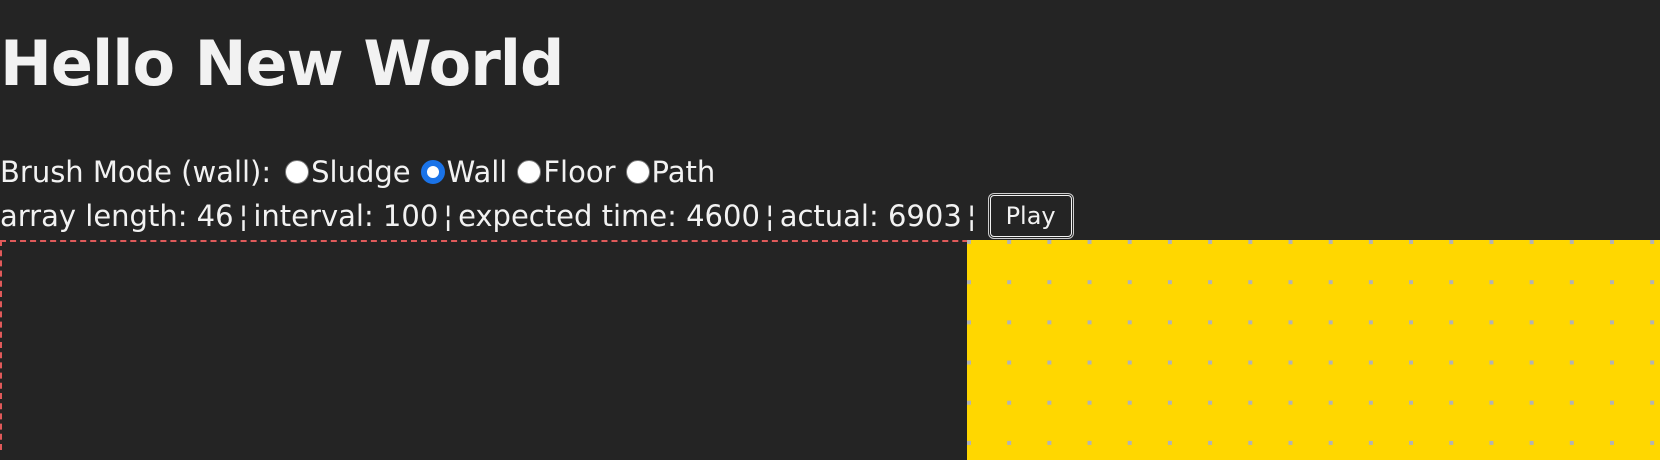 This screenshot has height=460, width=1660. Describe the element at coordinates (1030, 216) in the screenshot. I see `play-button: Play` at that location.